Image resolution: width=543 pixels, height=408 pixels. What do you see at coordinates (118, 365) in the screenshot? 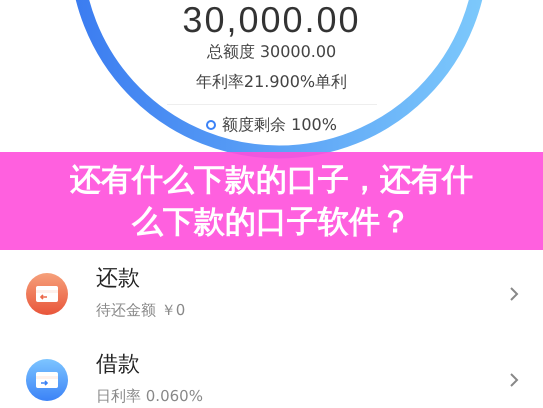
I see `action-title: 借款` at bounding box center [118, 365].